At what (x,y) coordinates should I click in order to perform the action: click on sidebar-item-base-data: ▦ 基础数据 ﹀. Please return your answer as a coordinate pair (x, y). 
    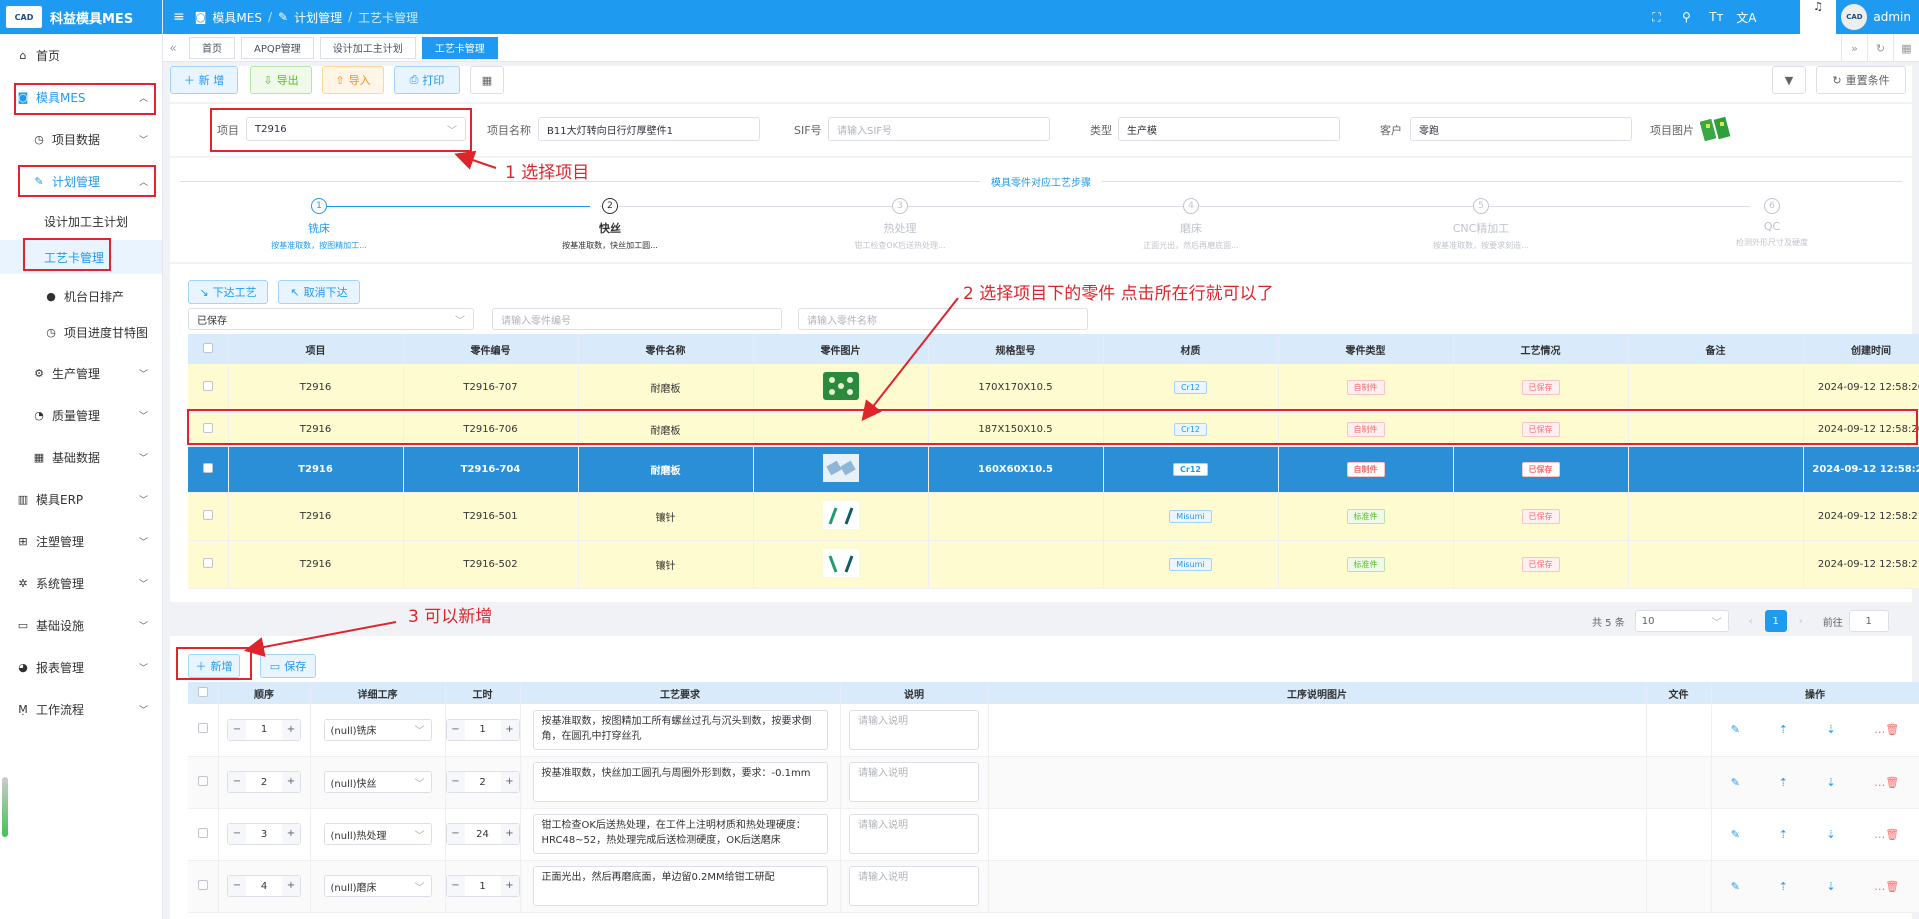
    Looking at the image, I should click on (81, 457).